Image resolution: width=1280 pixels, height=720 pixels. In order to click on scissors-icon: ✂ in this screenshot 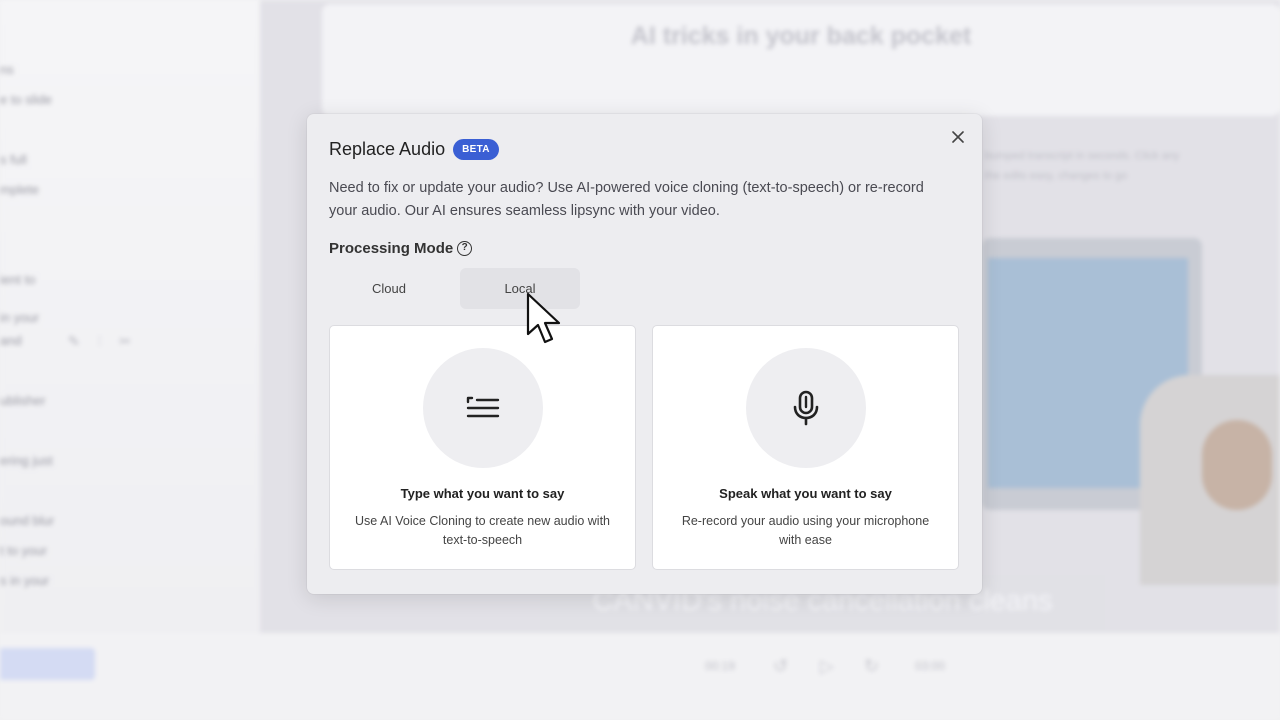, I will do `click(134, 341)`.